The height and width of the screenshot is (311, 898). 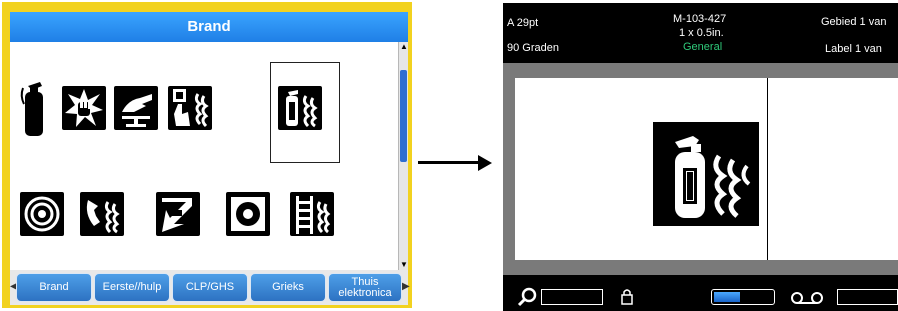 What do you see at coordinates (700, 19) in the screenshot?
I see `label-part-number: M-103-427` at bounding box center [700, 19].